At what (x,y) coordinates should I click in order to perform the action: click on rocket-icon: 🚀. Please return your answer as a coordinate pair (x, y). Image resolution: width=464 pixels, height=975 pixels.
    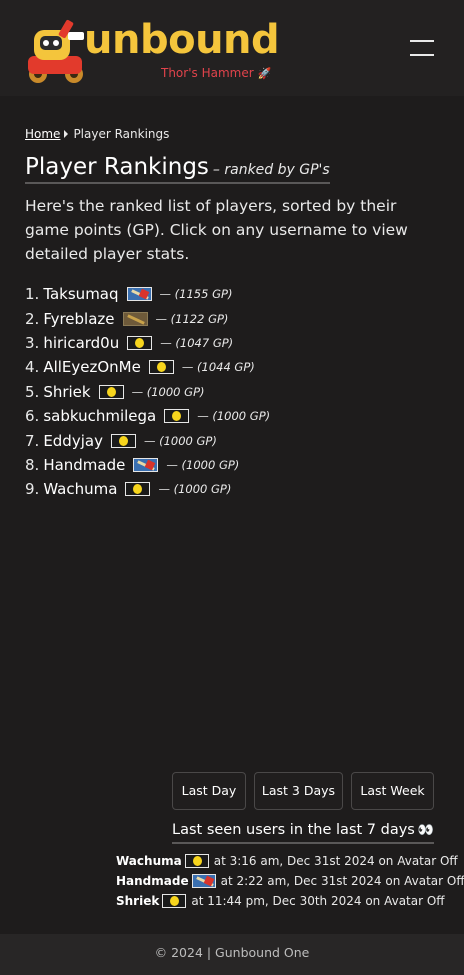
    Looking at the image, I should click on (264, 73).